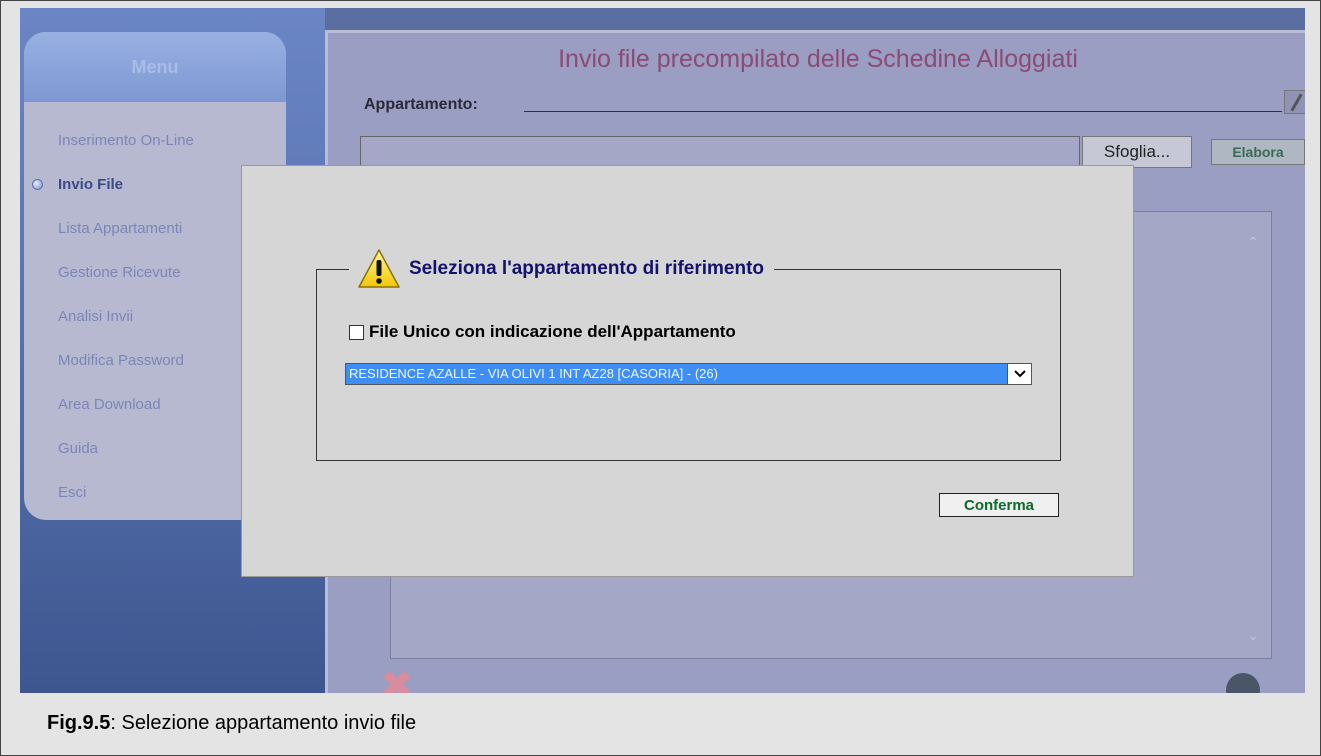 The image size is (1321, 756). I want to click on caption-text: : Selezione appartamento invio file, so click(263, 723).